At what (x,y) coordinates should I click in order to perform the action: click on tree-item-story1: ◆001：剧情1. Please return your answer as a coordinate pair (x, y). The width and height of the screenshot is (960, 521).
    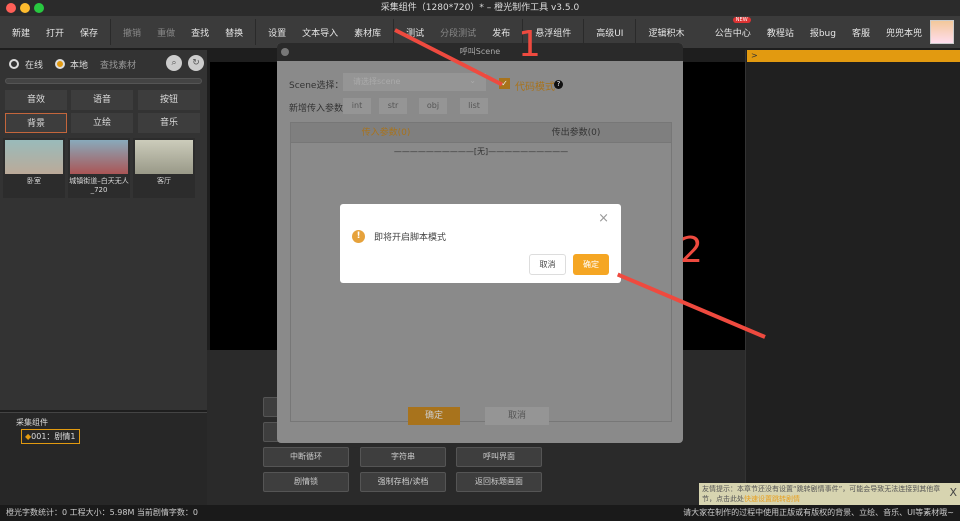
    Looking at the image, I should click on (50, 436).